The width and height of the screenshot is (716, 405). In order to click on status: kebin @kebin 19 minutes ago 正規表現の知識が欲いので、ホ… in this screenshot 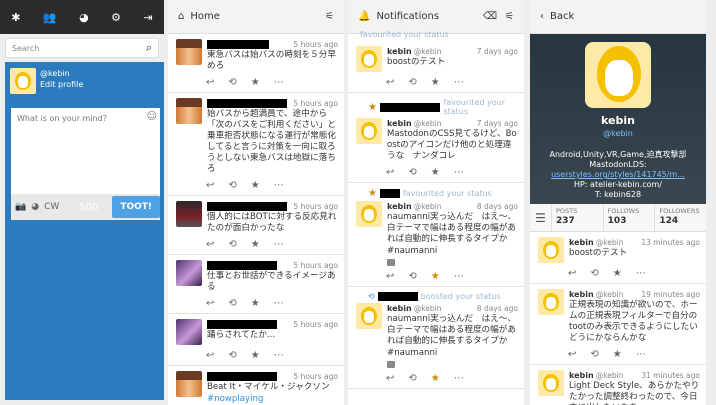, I will do `click(618, 324)`.